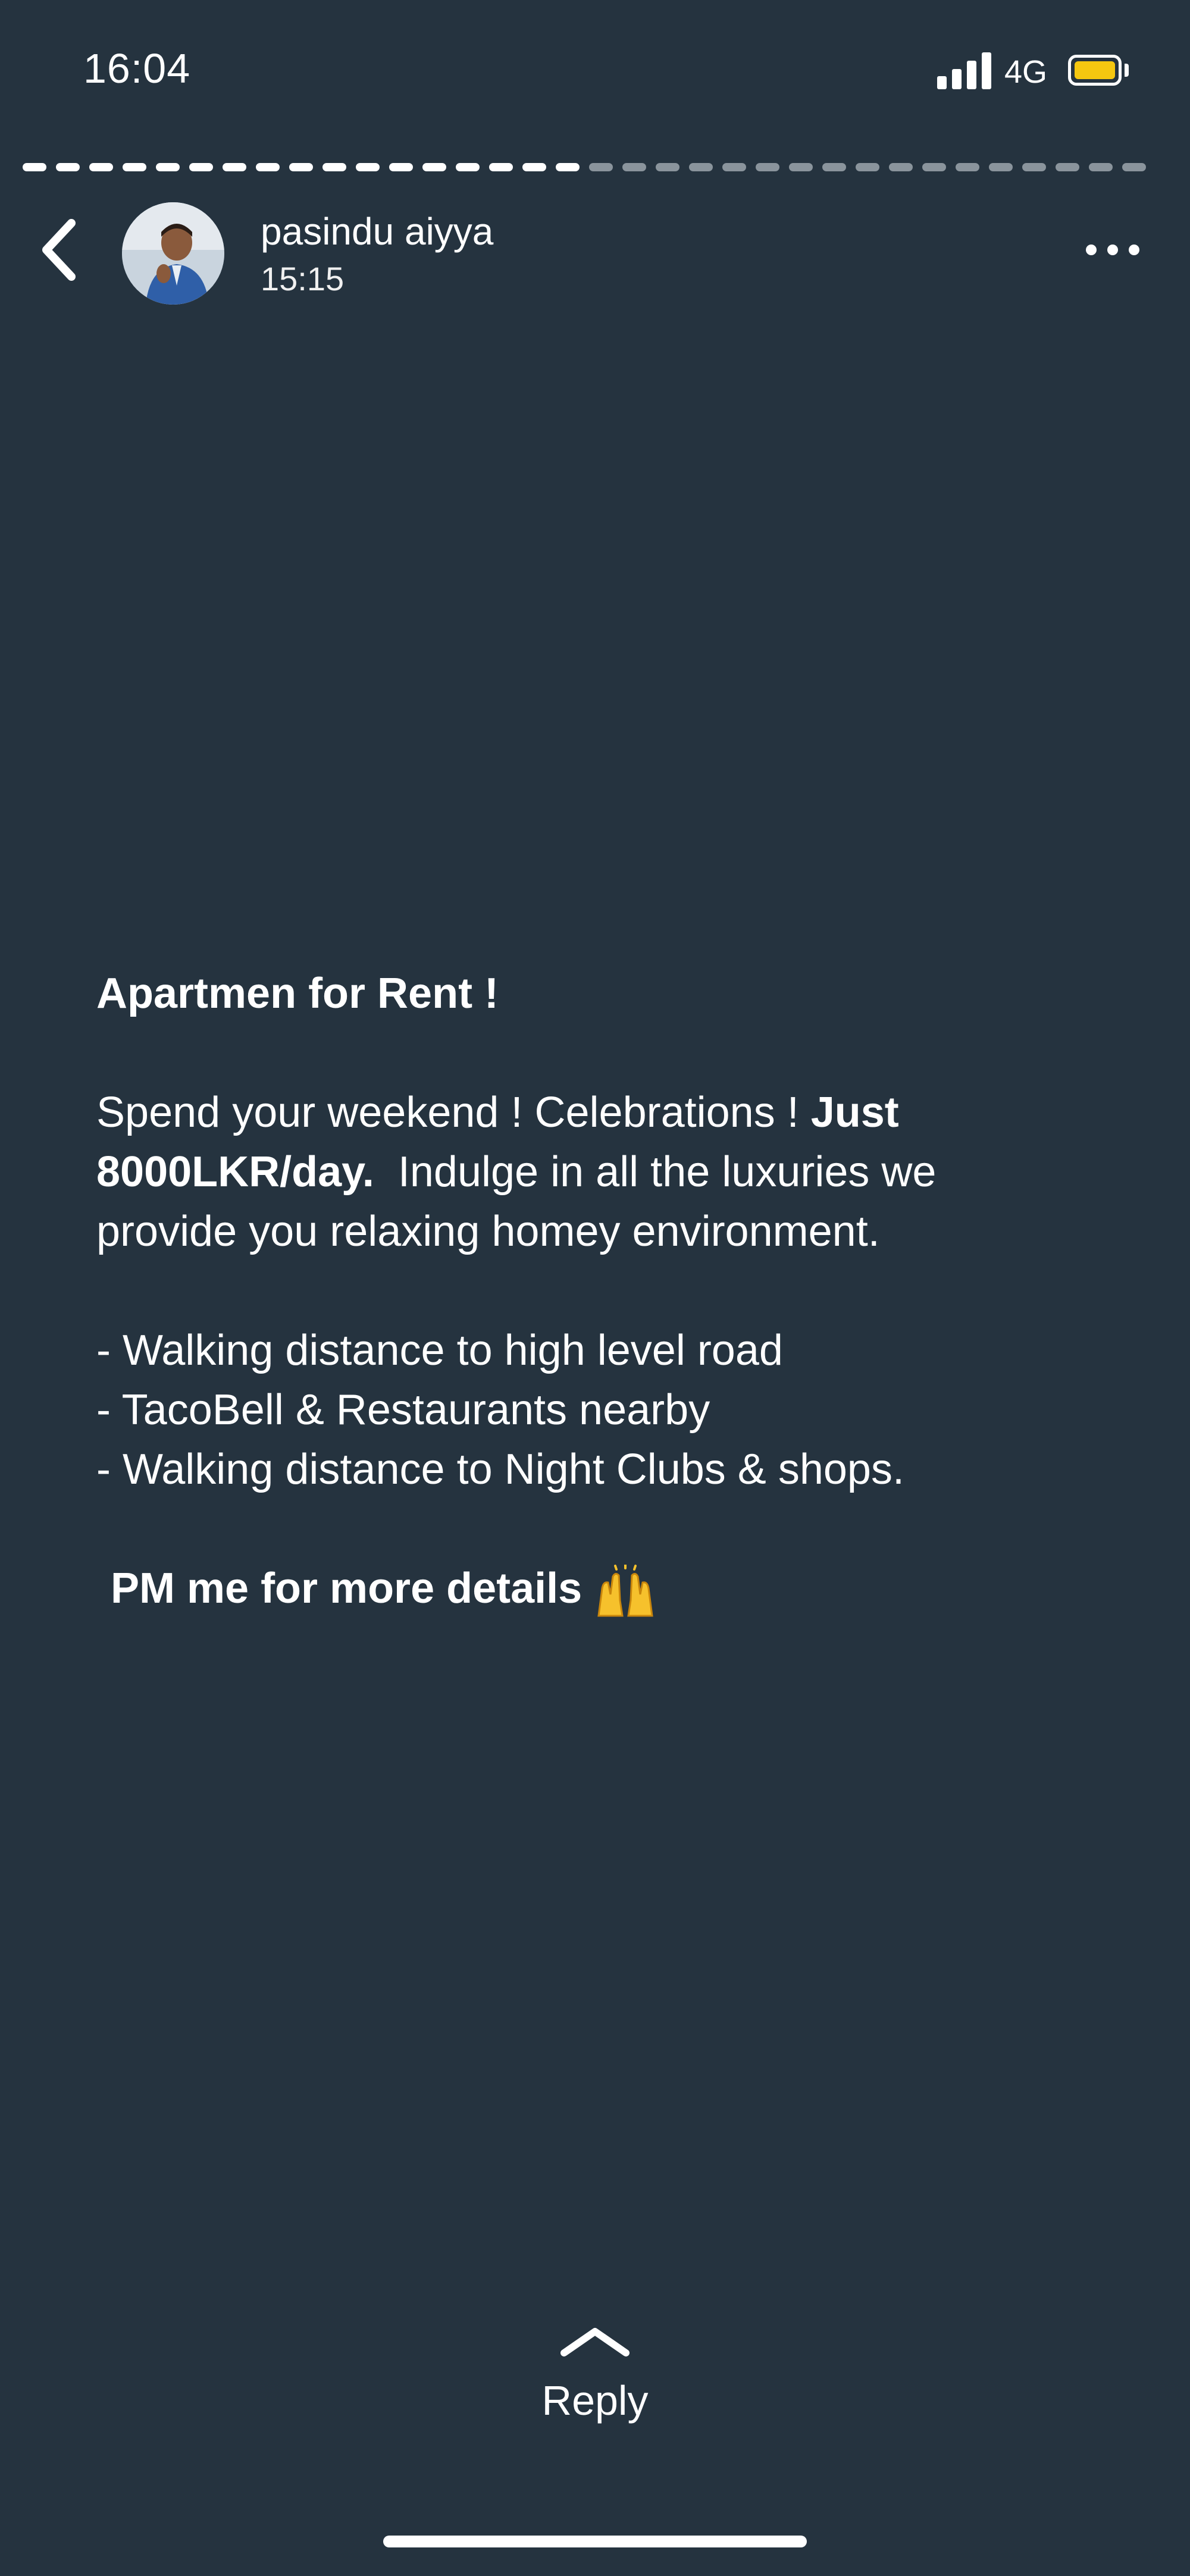 The height and width of the screenshot is (2576, 1190). I want to click on reply-button: Reply, so click(595, 2400).